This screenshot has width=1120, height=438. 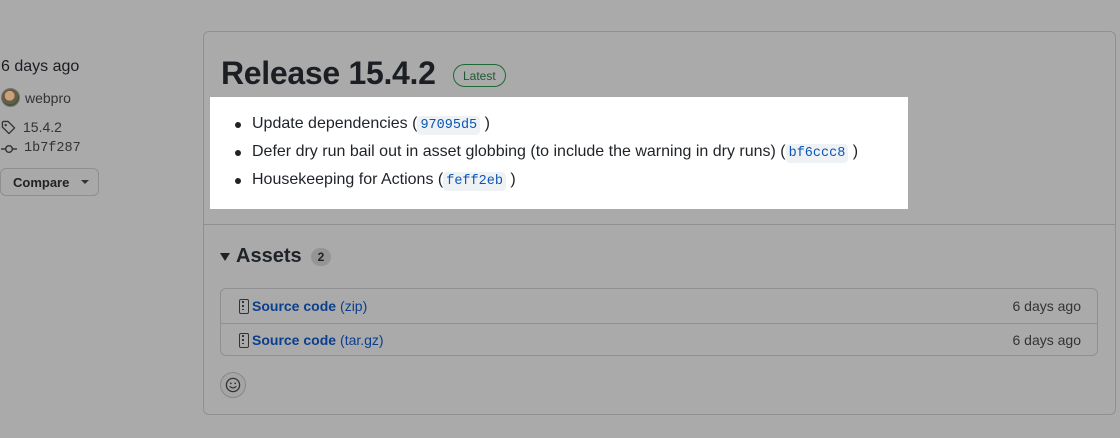 What do you see at coordinates (817, 153) in the screenshot?
I see `commit-sha-link: bf6ccc8` at bounding box center [817, 153].